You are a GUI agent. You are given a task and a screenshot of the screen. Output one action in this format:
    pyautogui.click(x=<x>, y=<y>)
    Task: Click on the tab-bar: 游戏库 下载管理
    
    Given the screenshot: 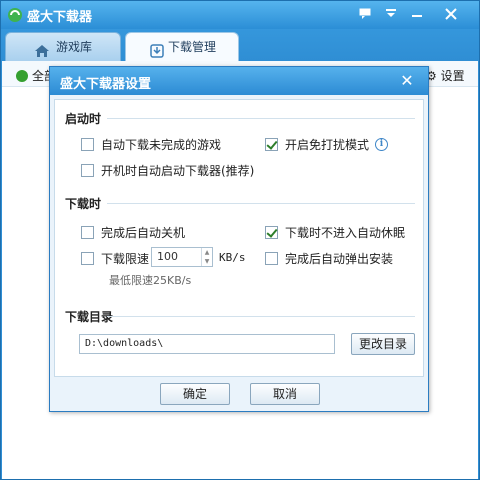 What is the action you would take?
    pyautogui.click(x=240, y=45)
    